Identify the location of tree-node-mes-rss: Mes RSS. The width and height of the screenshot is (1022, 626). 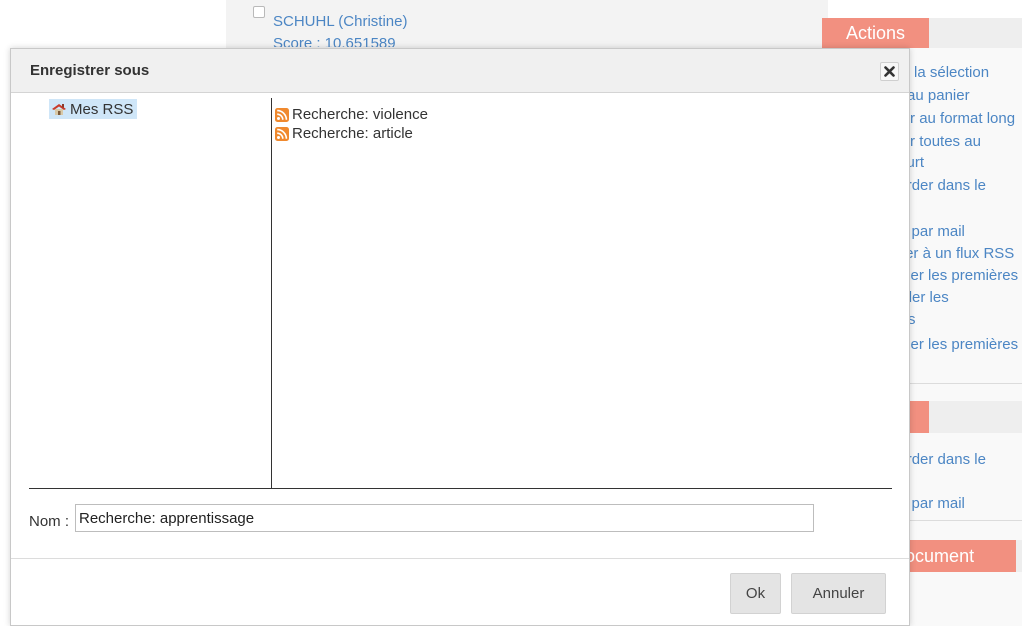
(93, 109).